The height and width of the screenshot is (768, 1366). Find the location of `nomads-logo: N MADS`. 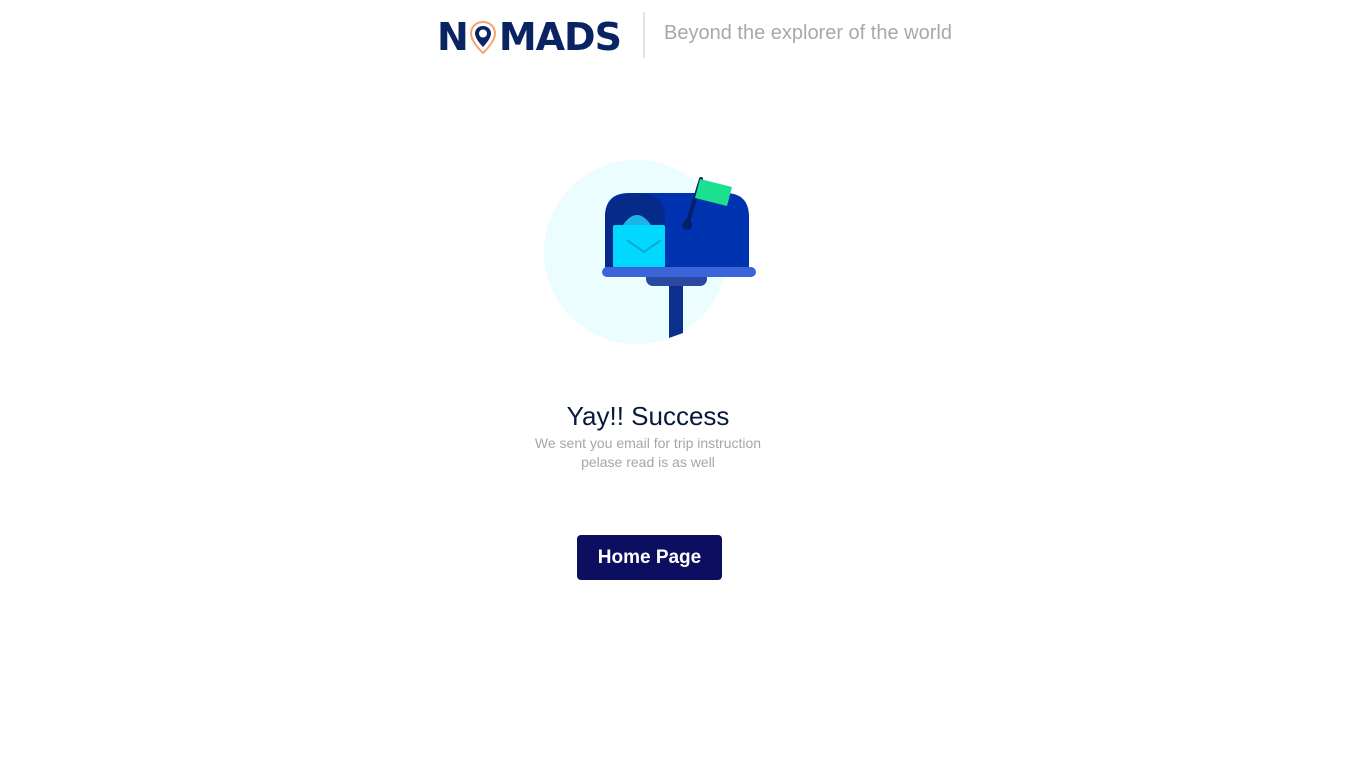

nomads-logo: N MADS is located at coordinates (529, 37).